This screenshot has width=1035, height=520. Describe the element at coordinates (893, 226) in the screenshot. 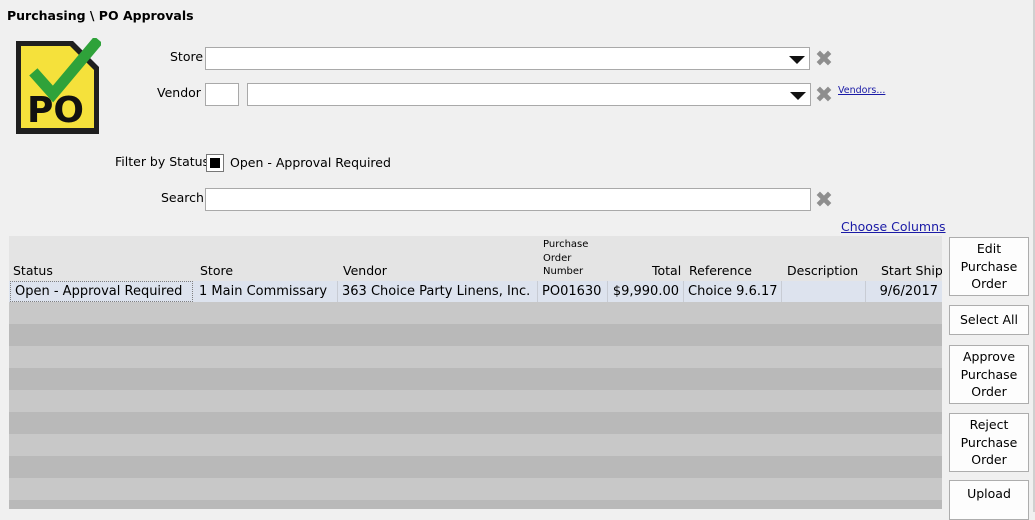

I see `choose-columns-link: Choose Columns` at that location.